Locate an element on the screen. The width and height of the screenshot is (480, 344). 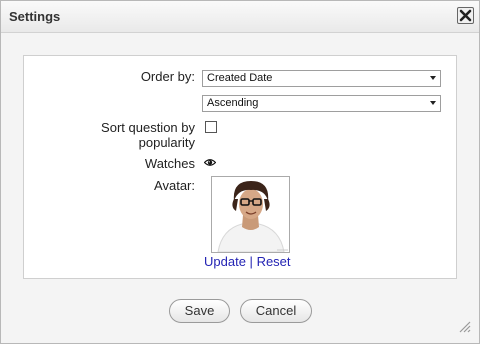
avatar-photo is located at coordinates (250, 215).